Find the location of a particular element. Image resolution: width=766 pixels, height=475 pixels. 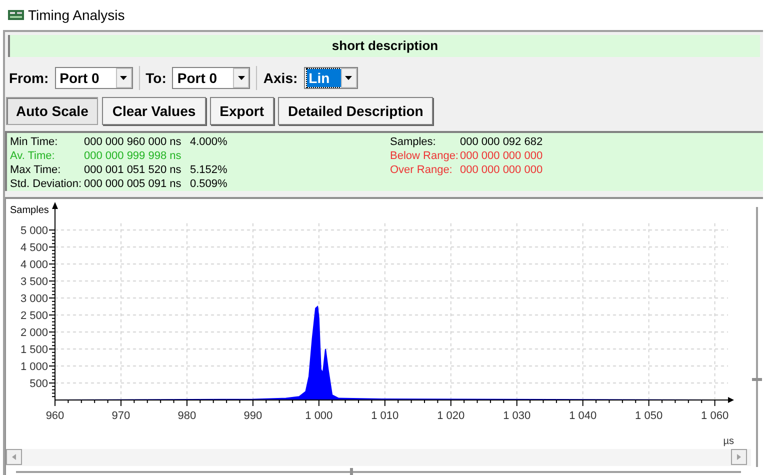

y-tick-label: 3 500 is located at coordinates (34, 282).